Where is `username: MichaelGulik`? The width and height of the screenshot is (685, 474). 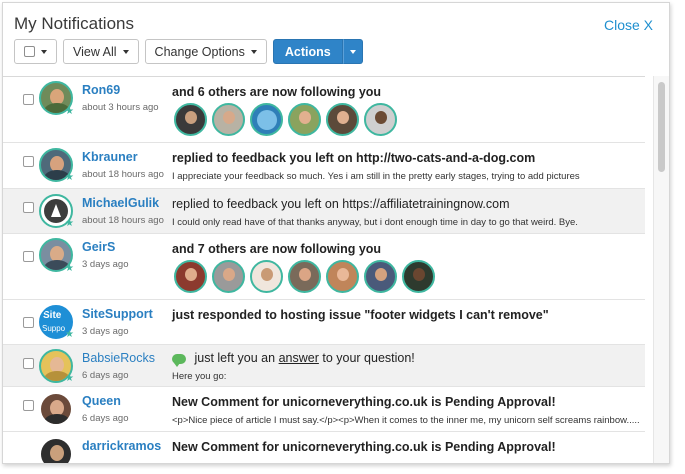
username: MichaelGulik is located at coordinates (120, 203).